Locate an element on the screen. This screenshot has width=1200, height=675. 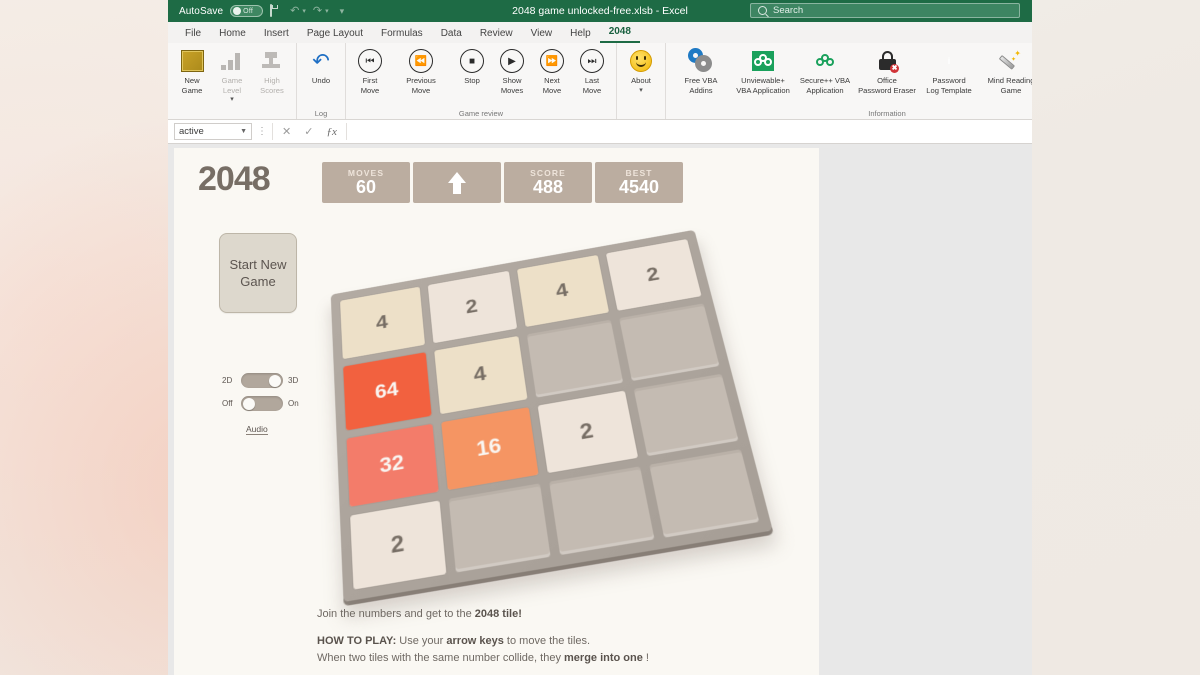
audio-toggle-row: Off On is located at coordinates (262, 403).